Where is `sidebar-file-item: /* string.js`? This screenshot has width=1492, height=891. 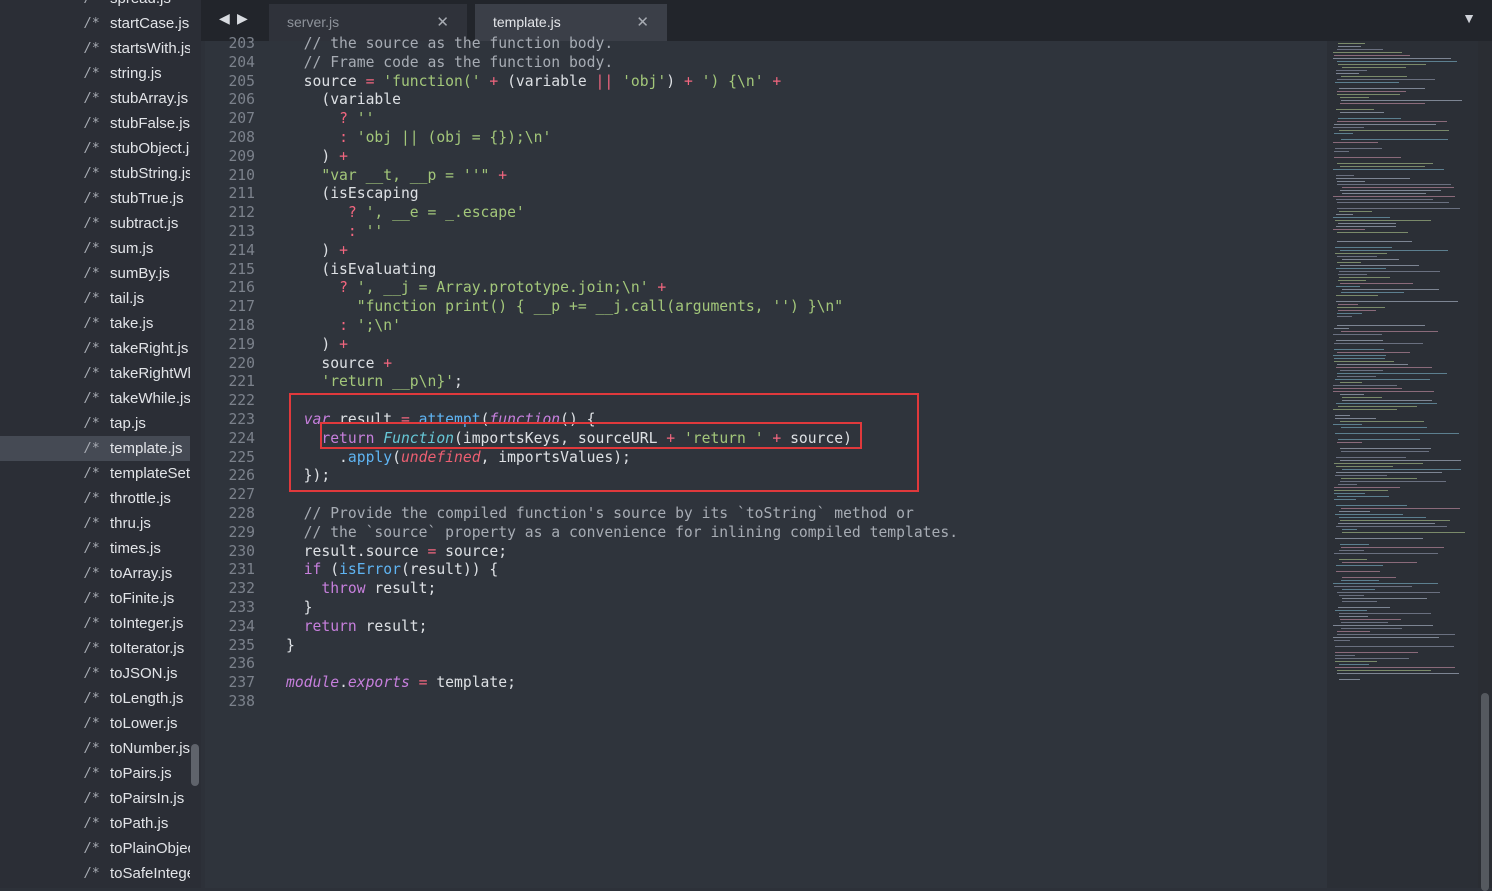 sidebar-file-item: /* string.js is located at coordinates (95, 73).